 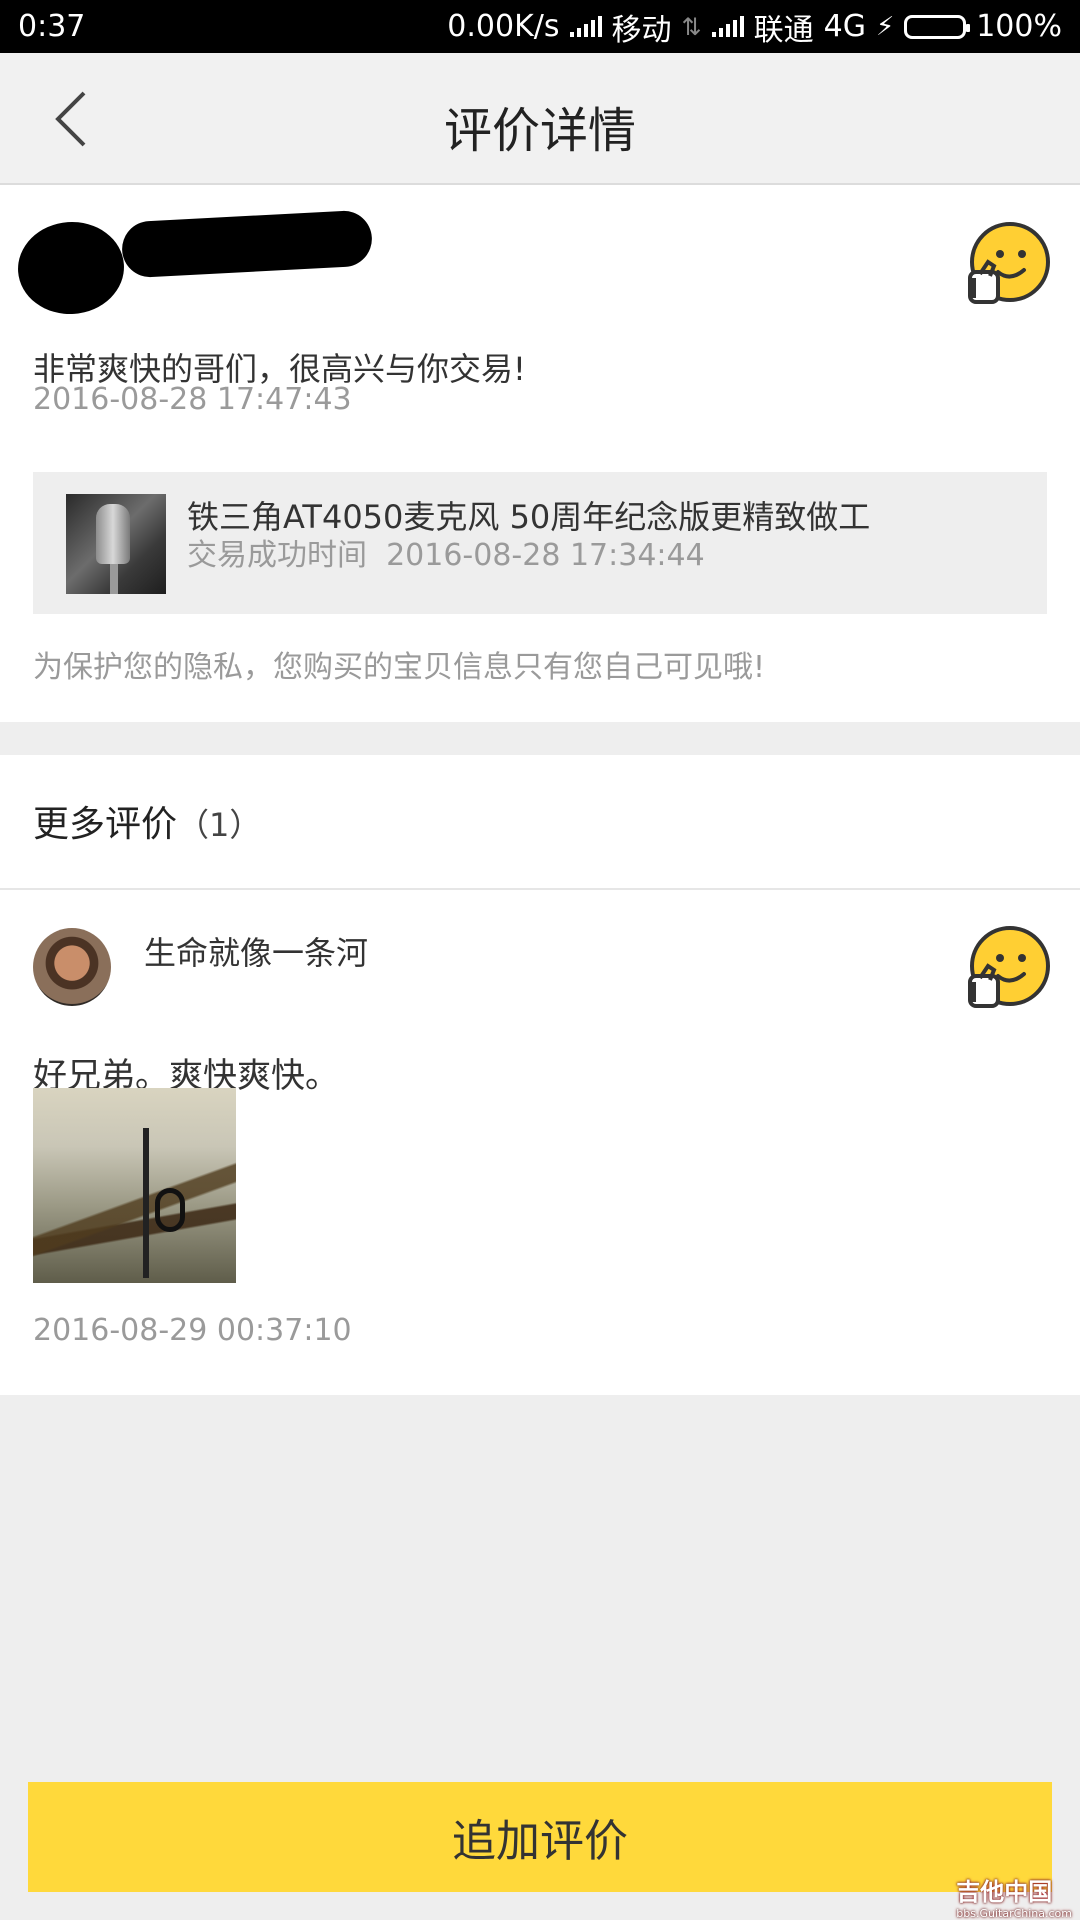 I want to click on more-reviews-count: （1）, so click(x=219, y=825).